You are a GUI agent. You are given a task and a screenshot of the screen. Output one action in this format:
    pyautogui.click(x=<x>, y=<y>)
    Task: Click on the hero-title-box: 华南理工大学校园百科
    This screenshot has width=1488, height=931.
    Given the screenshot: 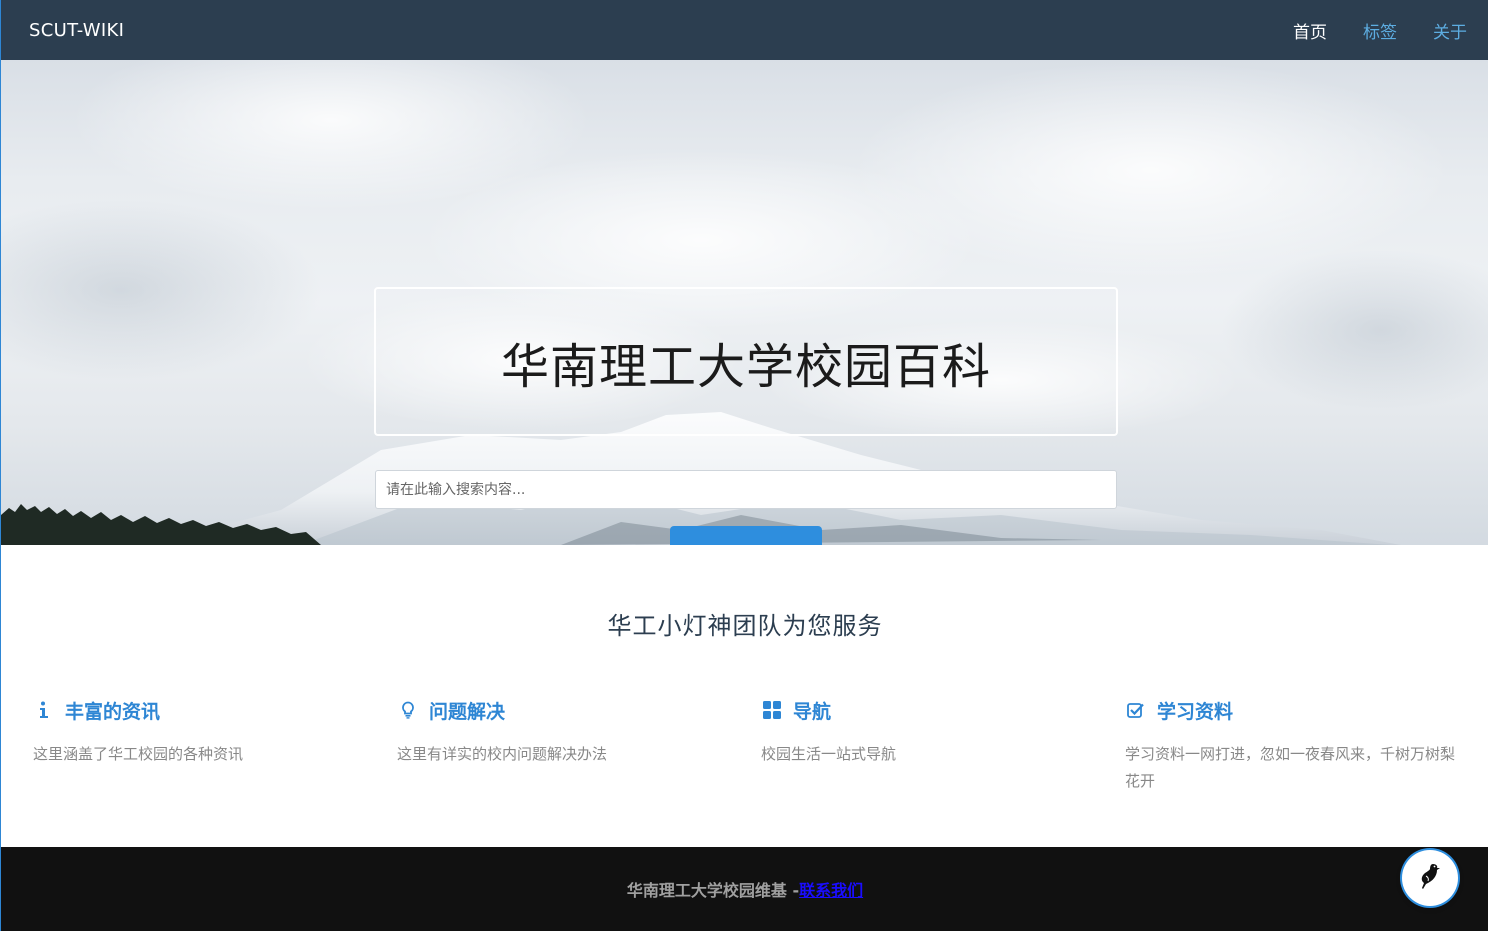 What is the action you would take?
    pyautogui.click(x=746, y=361)
    